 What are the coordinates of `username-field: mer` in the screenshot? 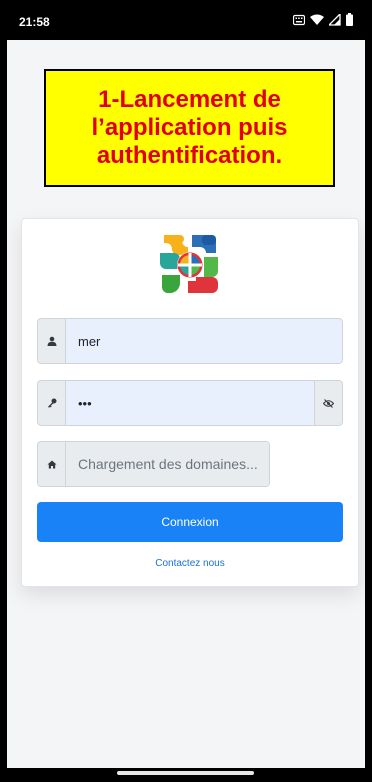 It's located at (190, 341).